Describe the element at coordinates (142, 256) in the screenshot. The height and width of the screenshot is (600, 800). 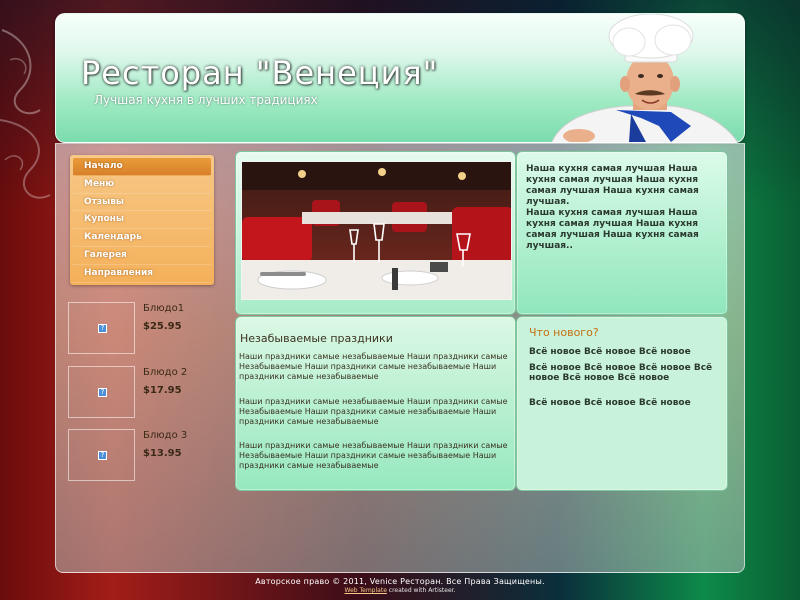
I see `menu-item-gallery: Галерея` at that location.